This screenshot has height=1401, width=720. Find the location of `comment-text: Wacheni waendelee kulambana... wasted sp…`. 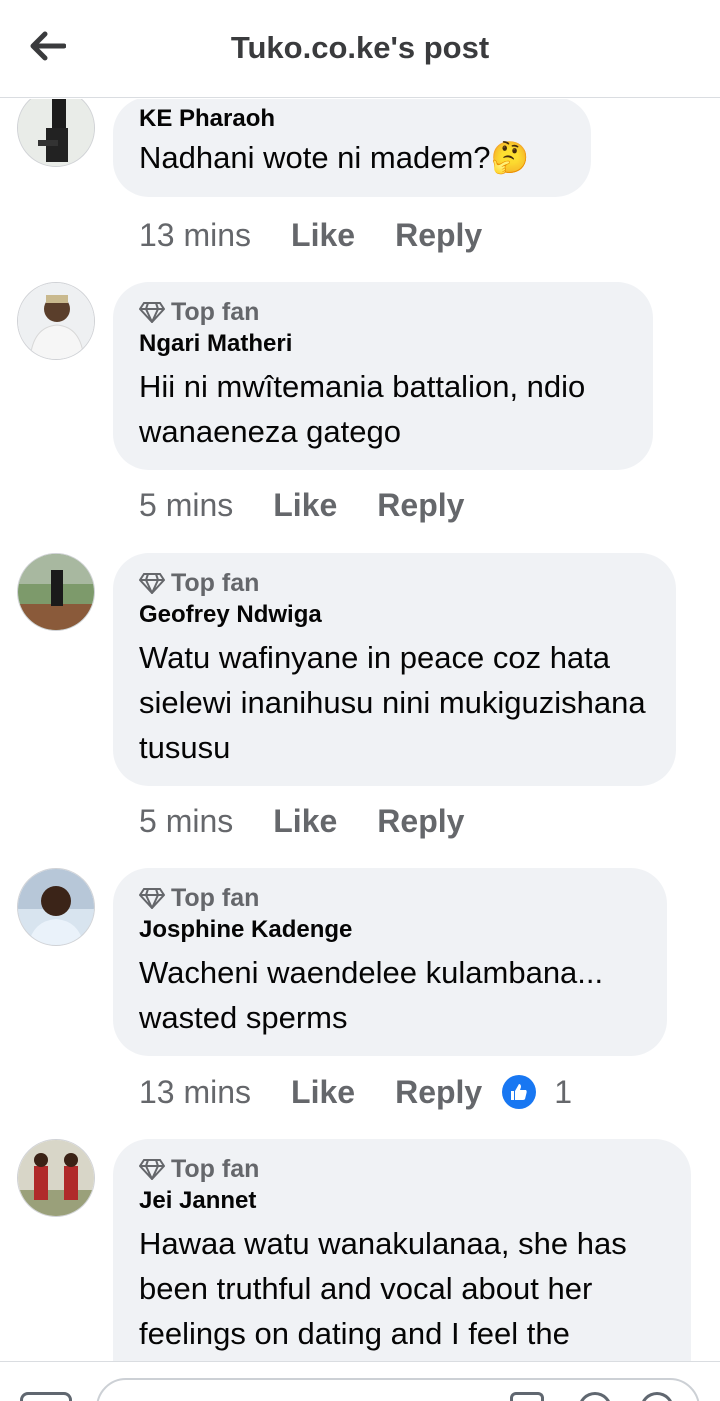

comment-text: Wacheni waendelee kulambana... wasted sp… is located at coordinates (371, 995).